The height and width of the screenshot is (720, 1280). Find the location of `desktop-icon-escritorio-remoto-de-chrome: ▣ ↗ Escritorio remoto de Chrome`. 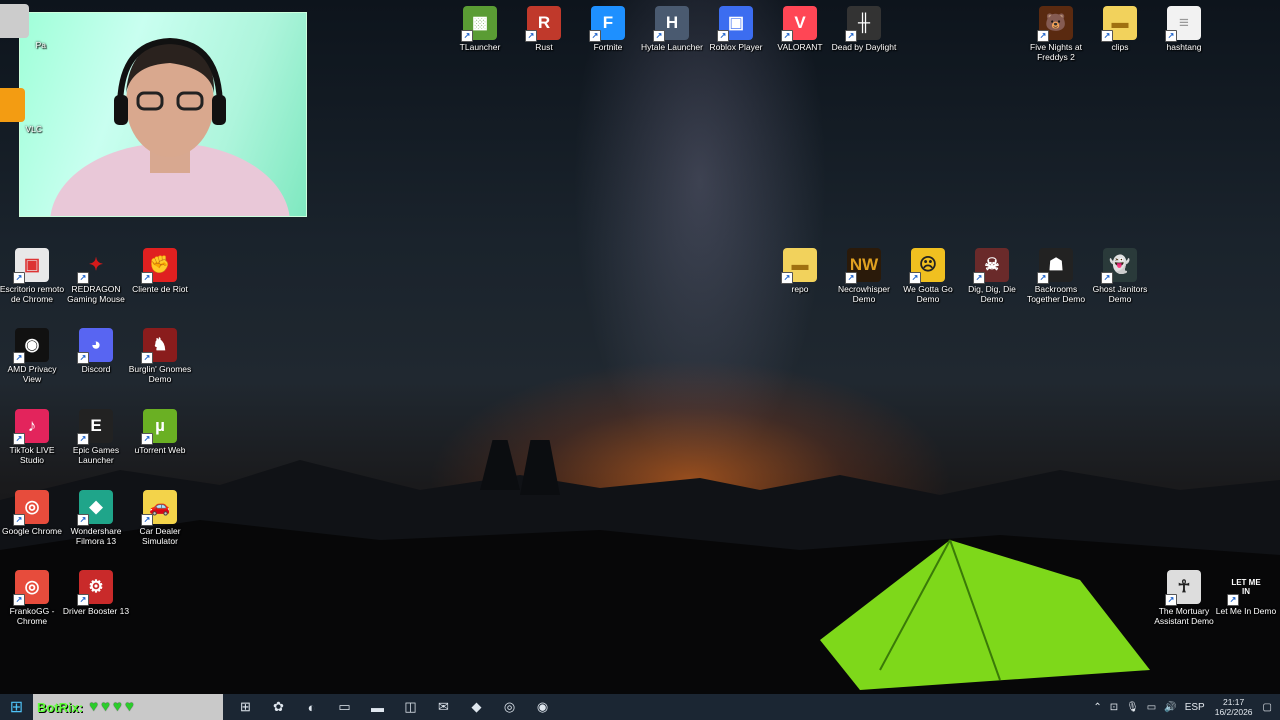

desktop-icon-escritorio-remoto-de-chrome: ▣ ↗ Escritorio remoto de Chrome is located at coordinates (33, 276).